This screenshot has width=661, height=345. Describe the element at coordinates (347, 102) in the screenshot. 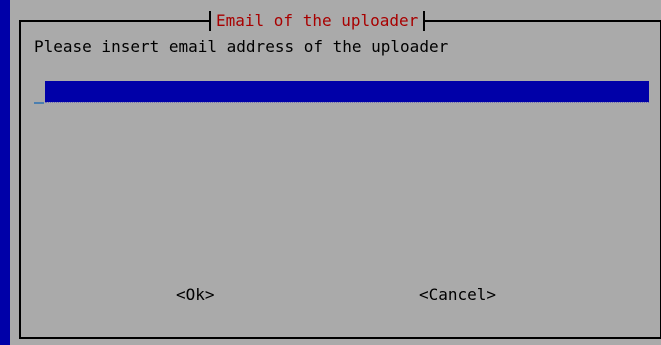

I see `input-underline` at that location.